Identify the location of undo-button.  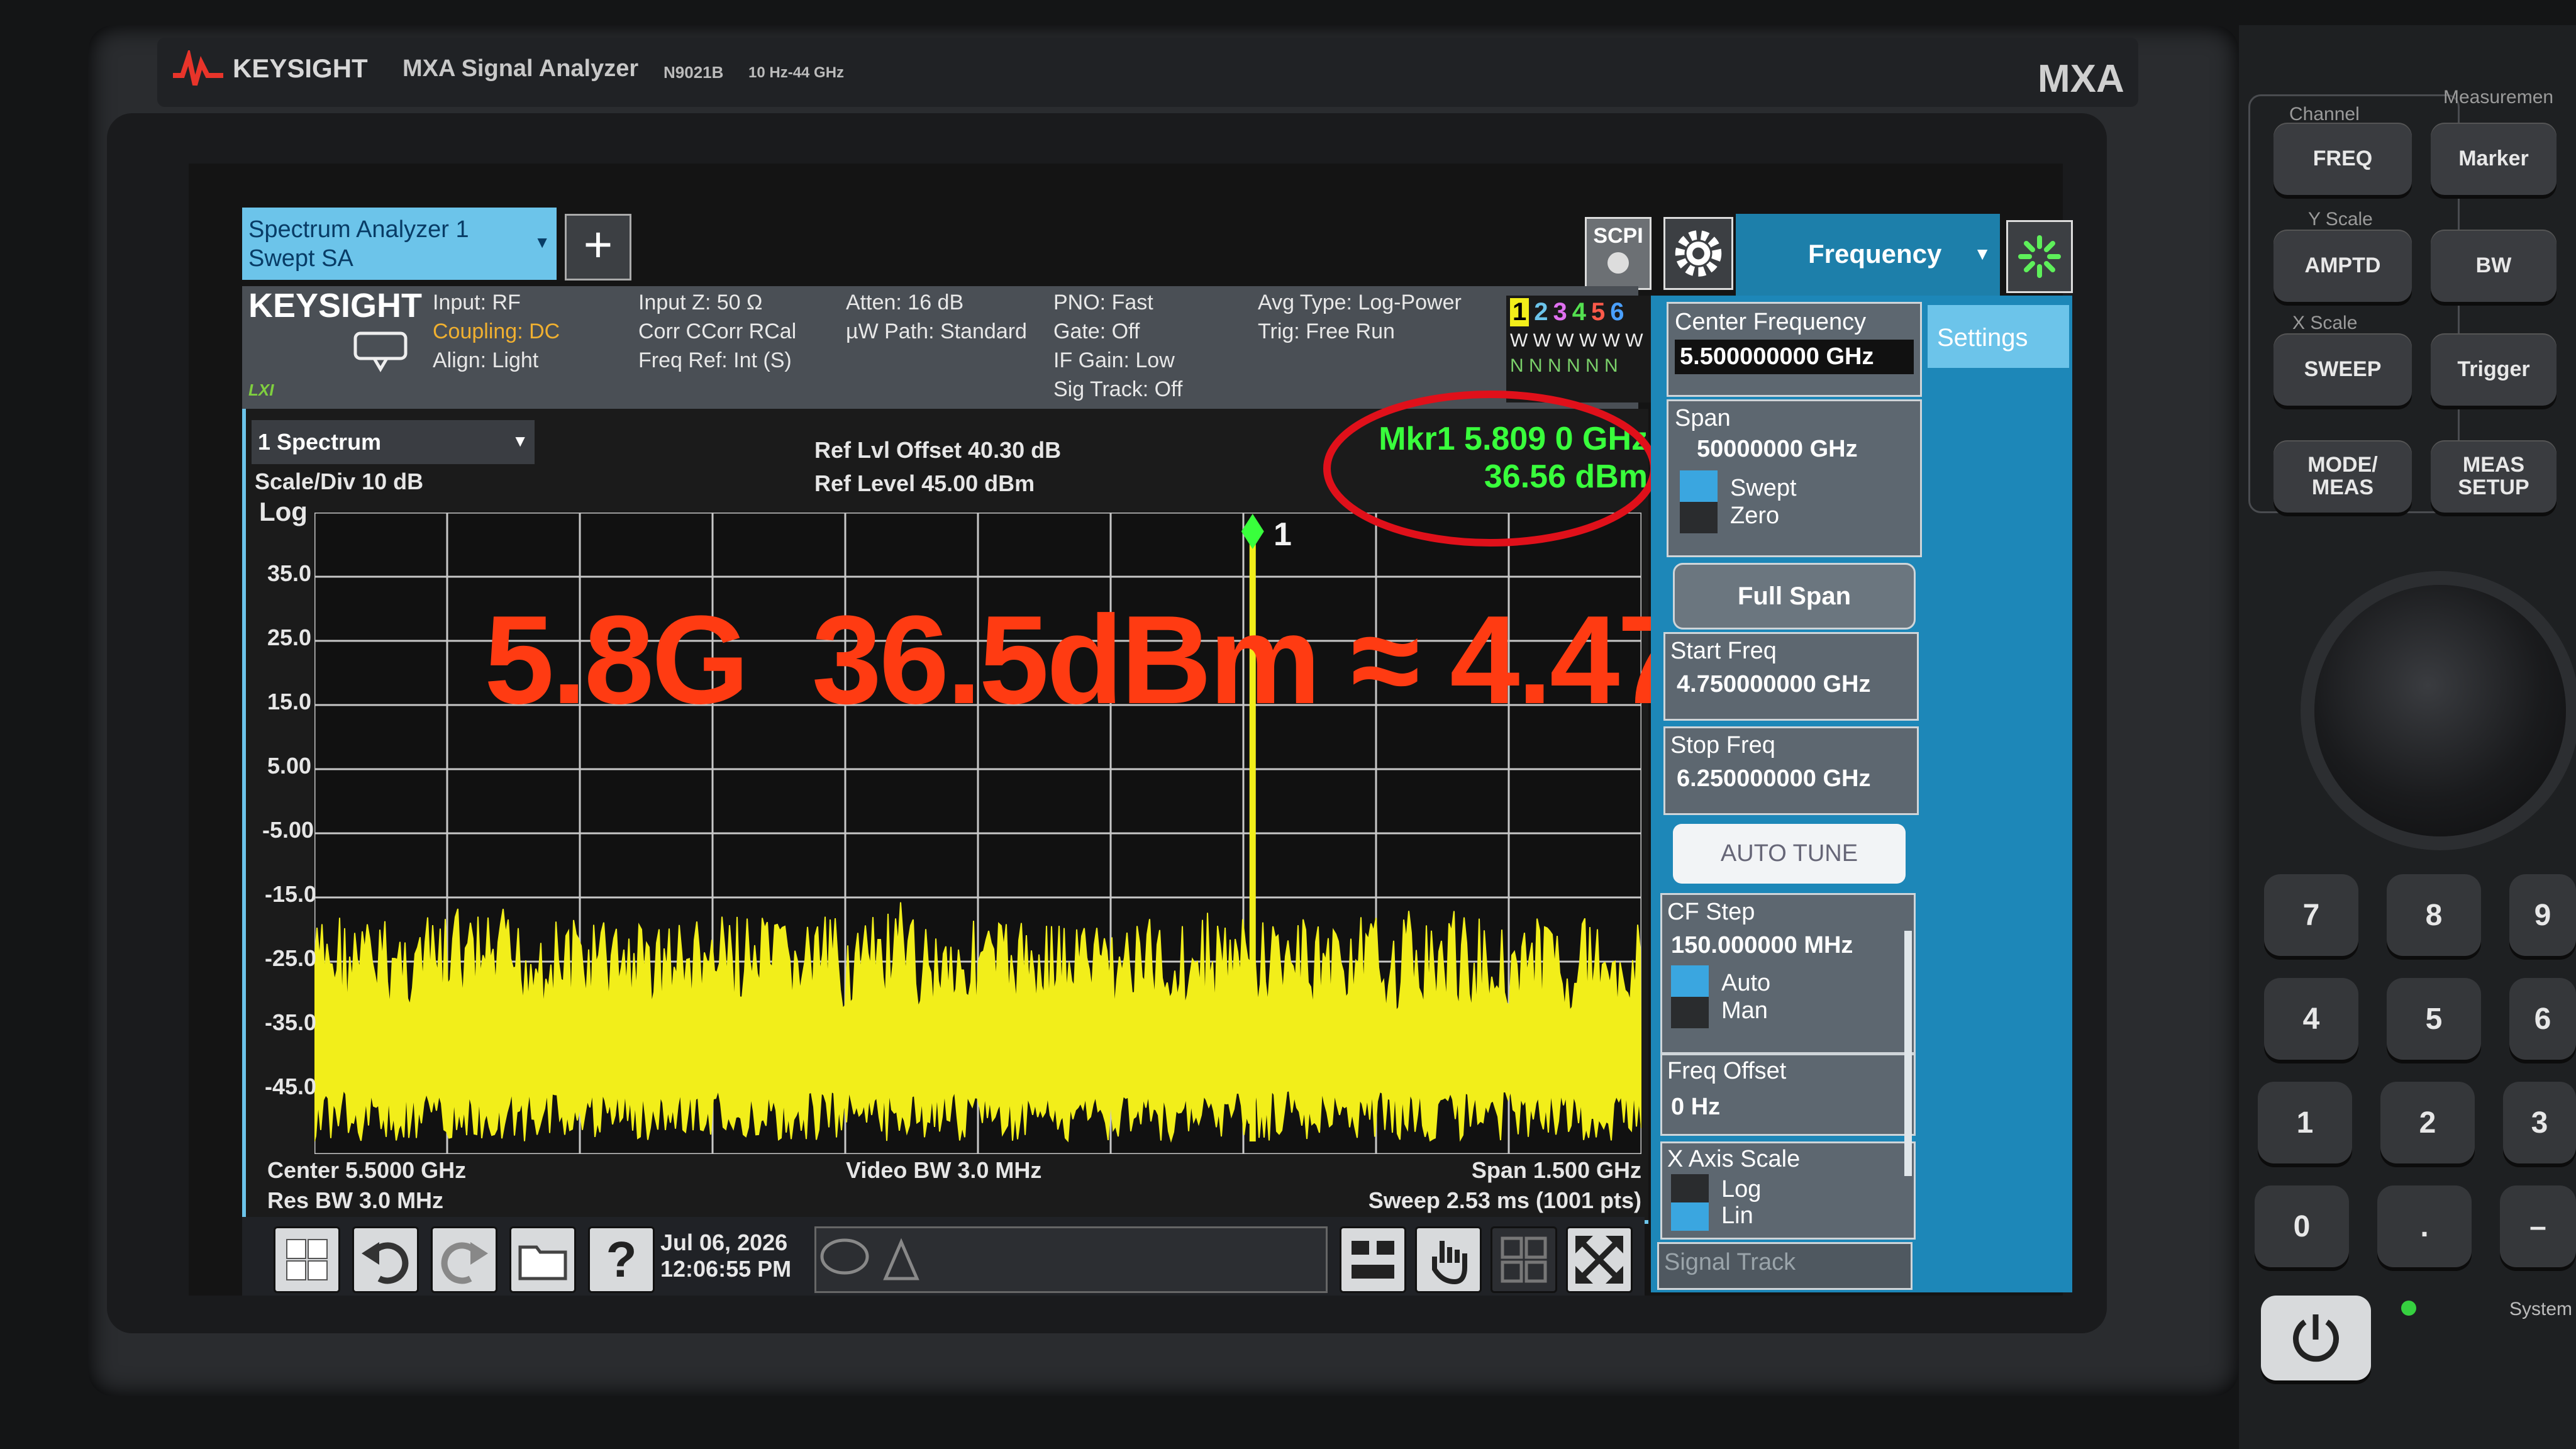
(385, 1259).